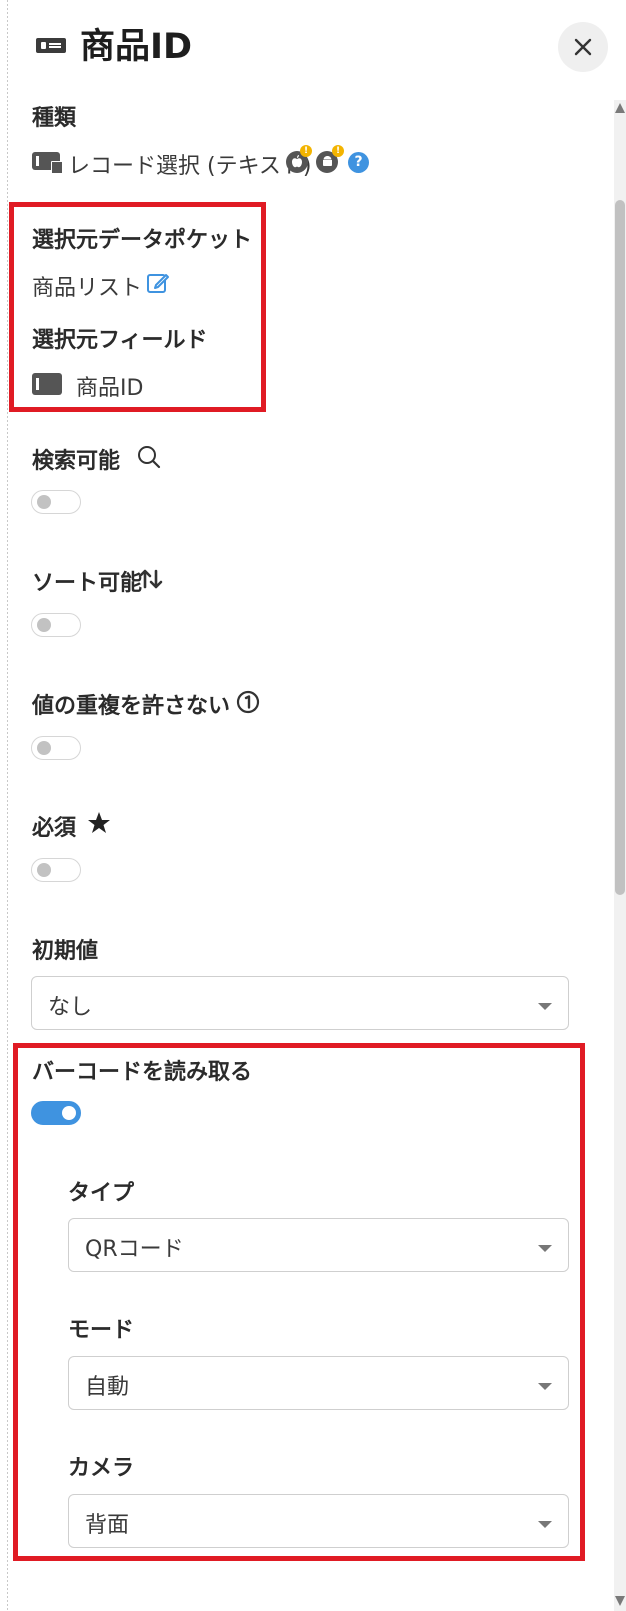 This screenshot has width=626, height=1611. Describe the element at coordinates (620, 547) in the screenshot. I see `scrollbar-thumb` at that location.